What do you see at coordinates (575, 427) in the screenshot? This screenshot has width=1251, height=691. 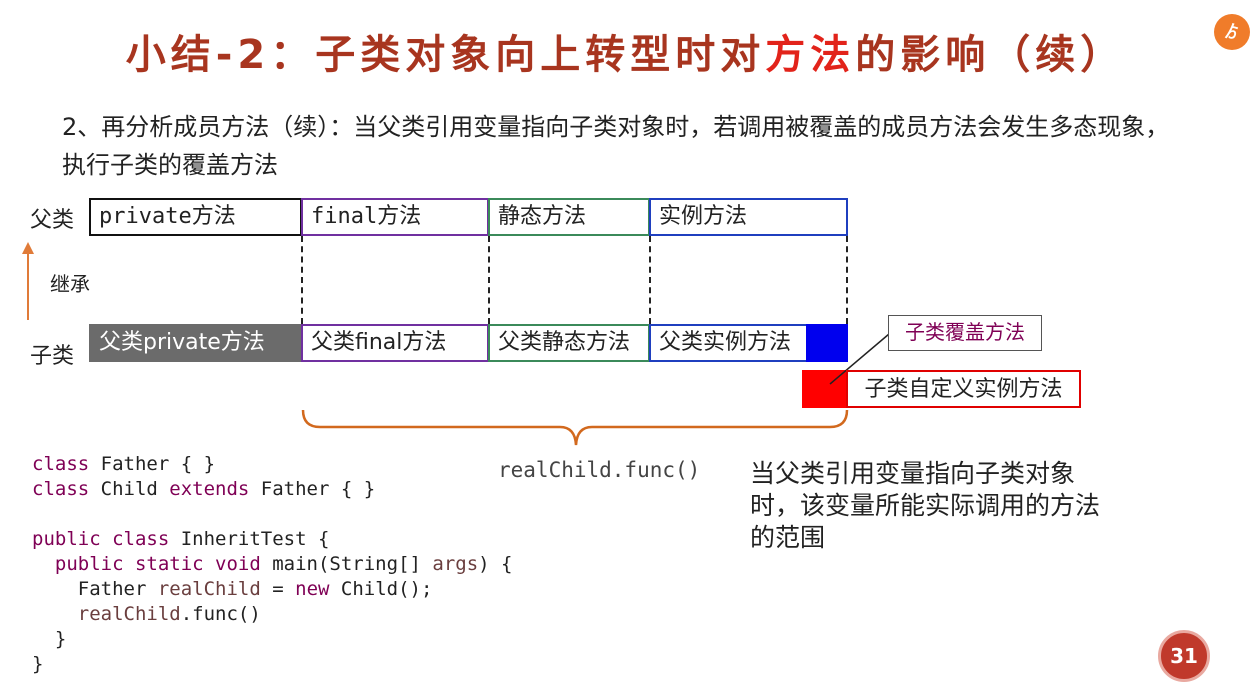 I see `range-brace` at bounding box center [575, 427].